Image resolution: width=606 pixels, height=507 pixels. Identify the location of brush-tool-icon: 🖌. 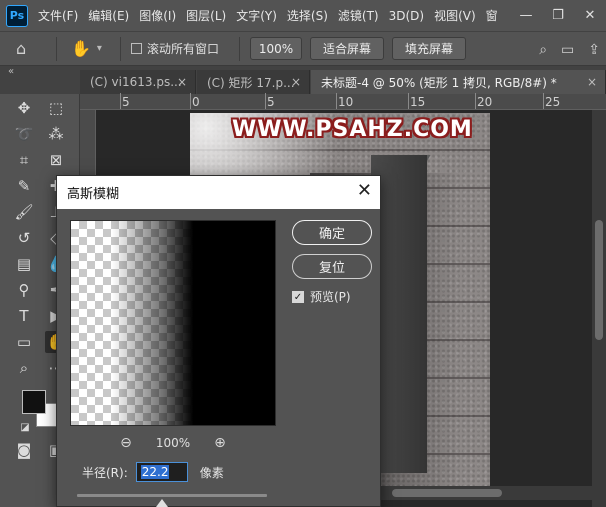
(24, 212).